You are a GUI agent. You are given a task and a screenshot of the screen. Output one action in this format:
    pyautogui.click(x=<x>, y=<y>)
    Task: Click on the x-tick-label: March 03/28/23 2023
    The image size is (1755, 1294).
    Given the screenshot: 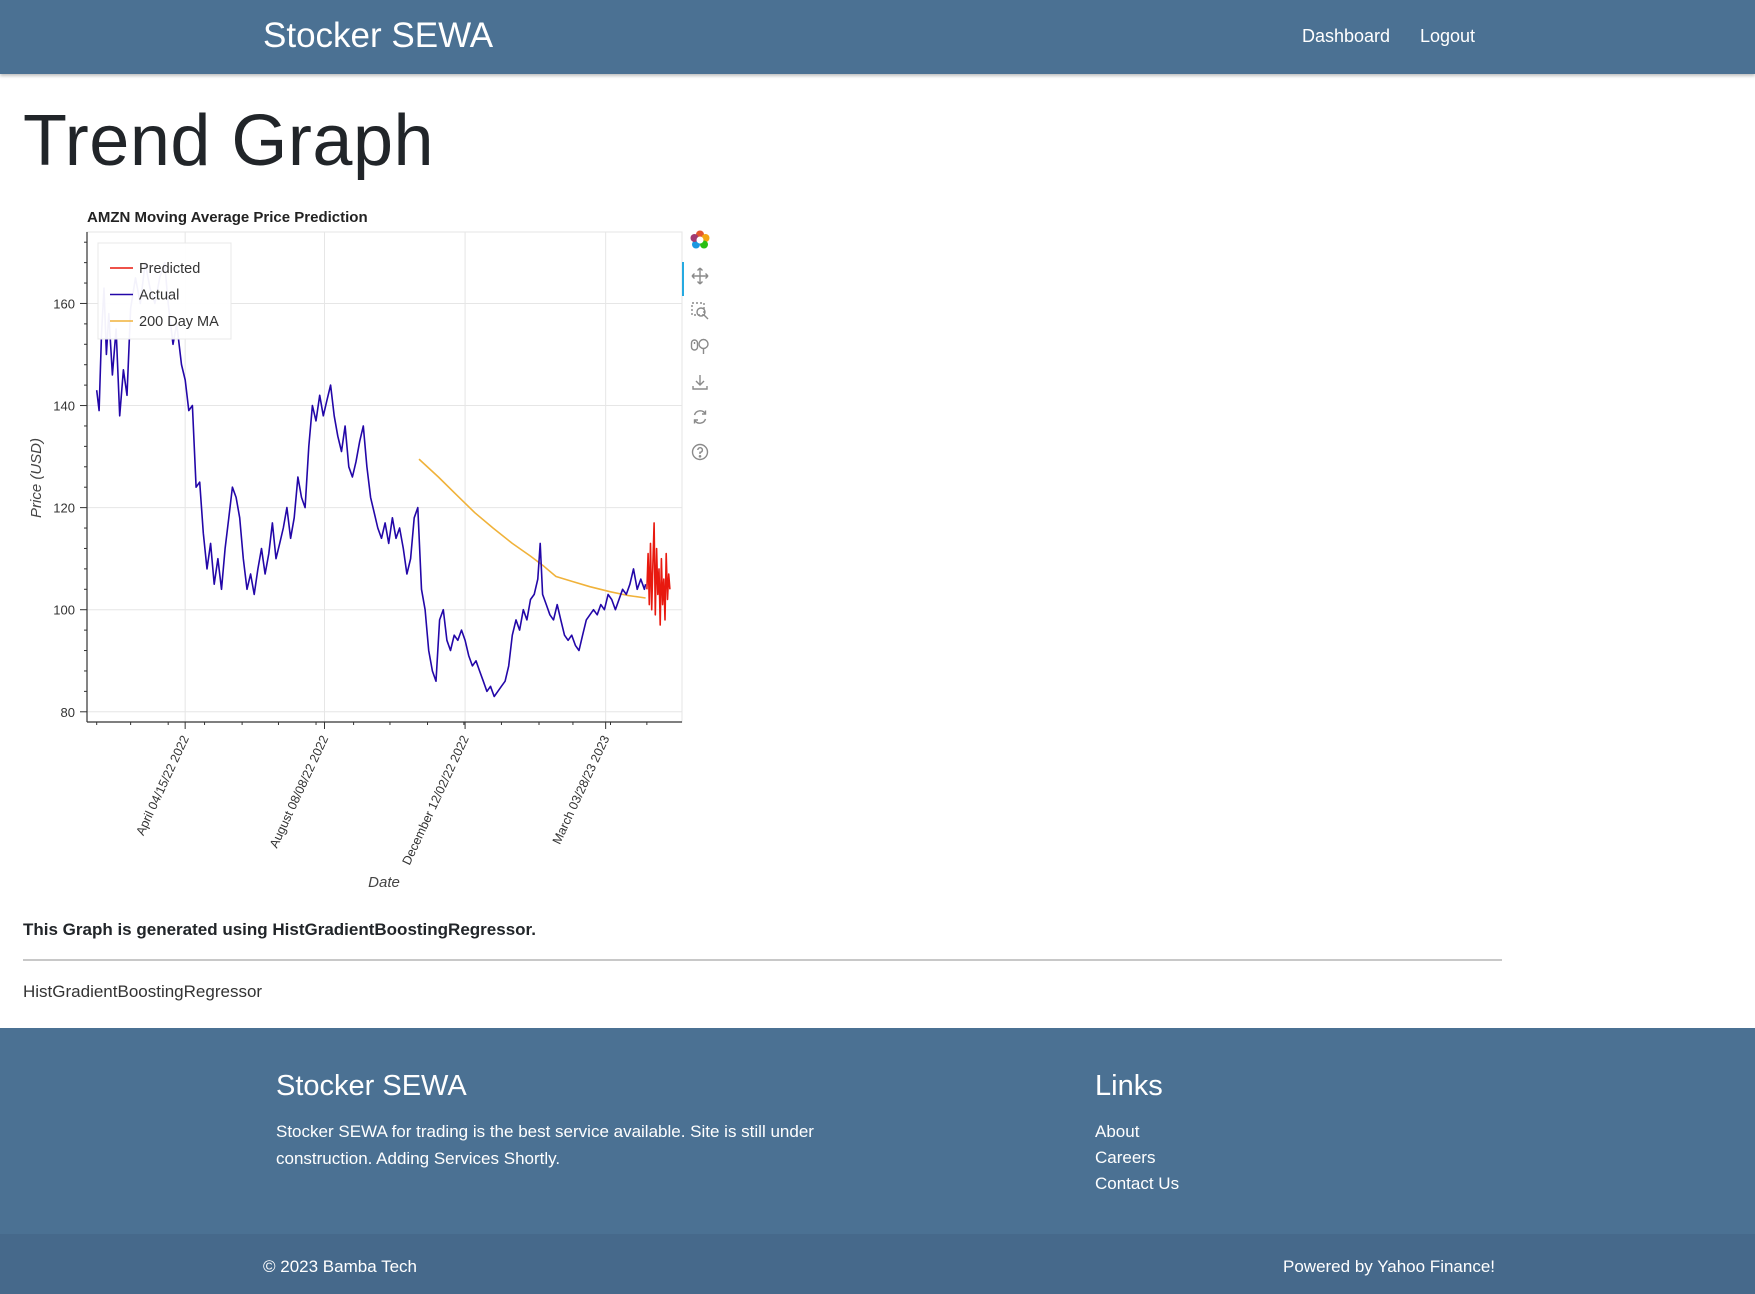 What is the action you would take?
    pyautogui.click(x=581, y=789)
    